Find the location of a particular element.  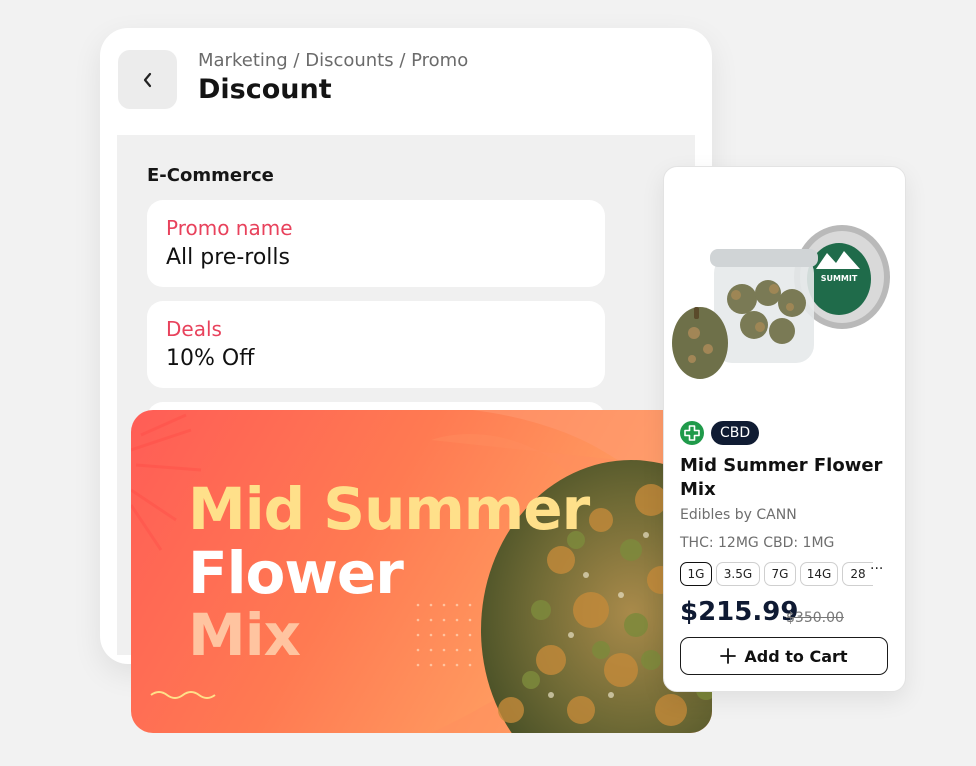

cross-icon is located at coordinates (692, 433).